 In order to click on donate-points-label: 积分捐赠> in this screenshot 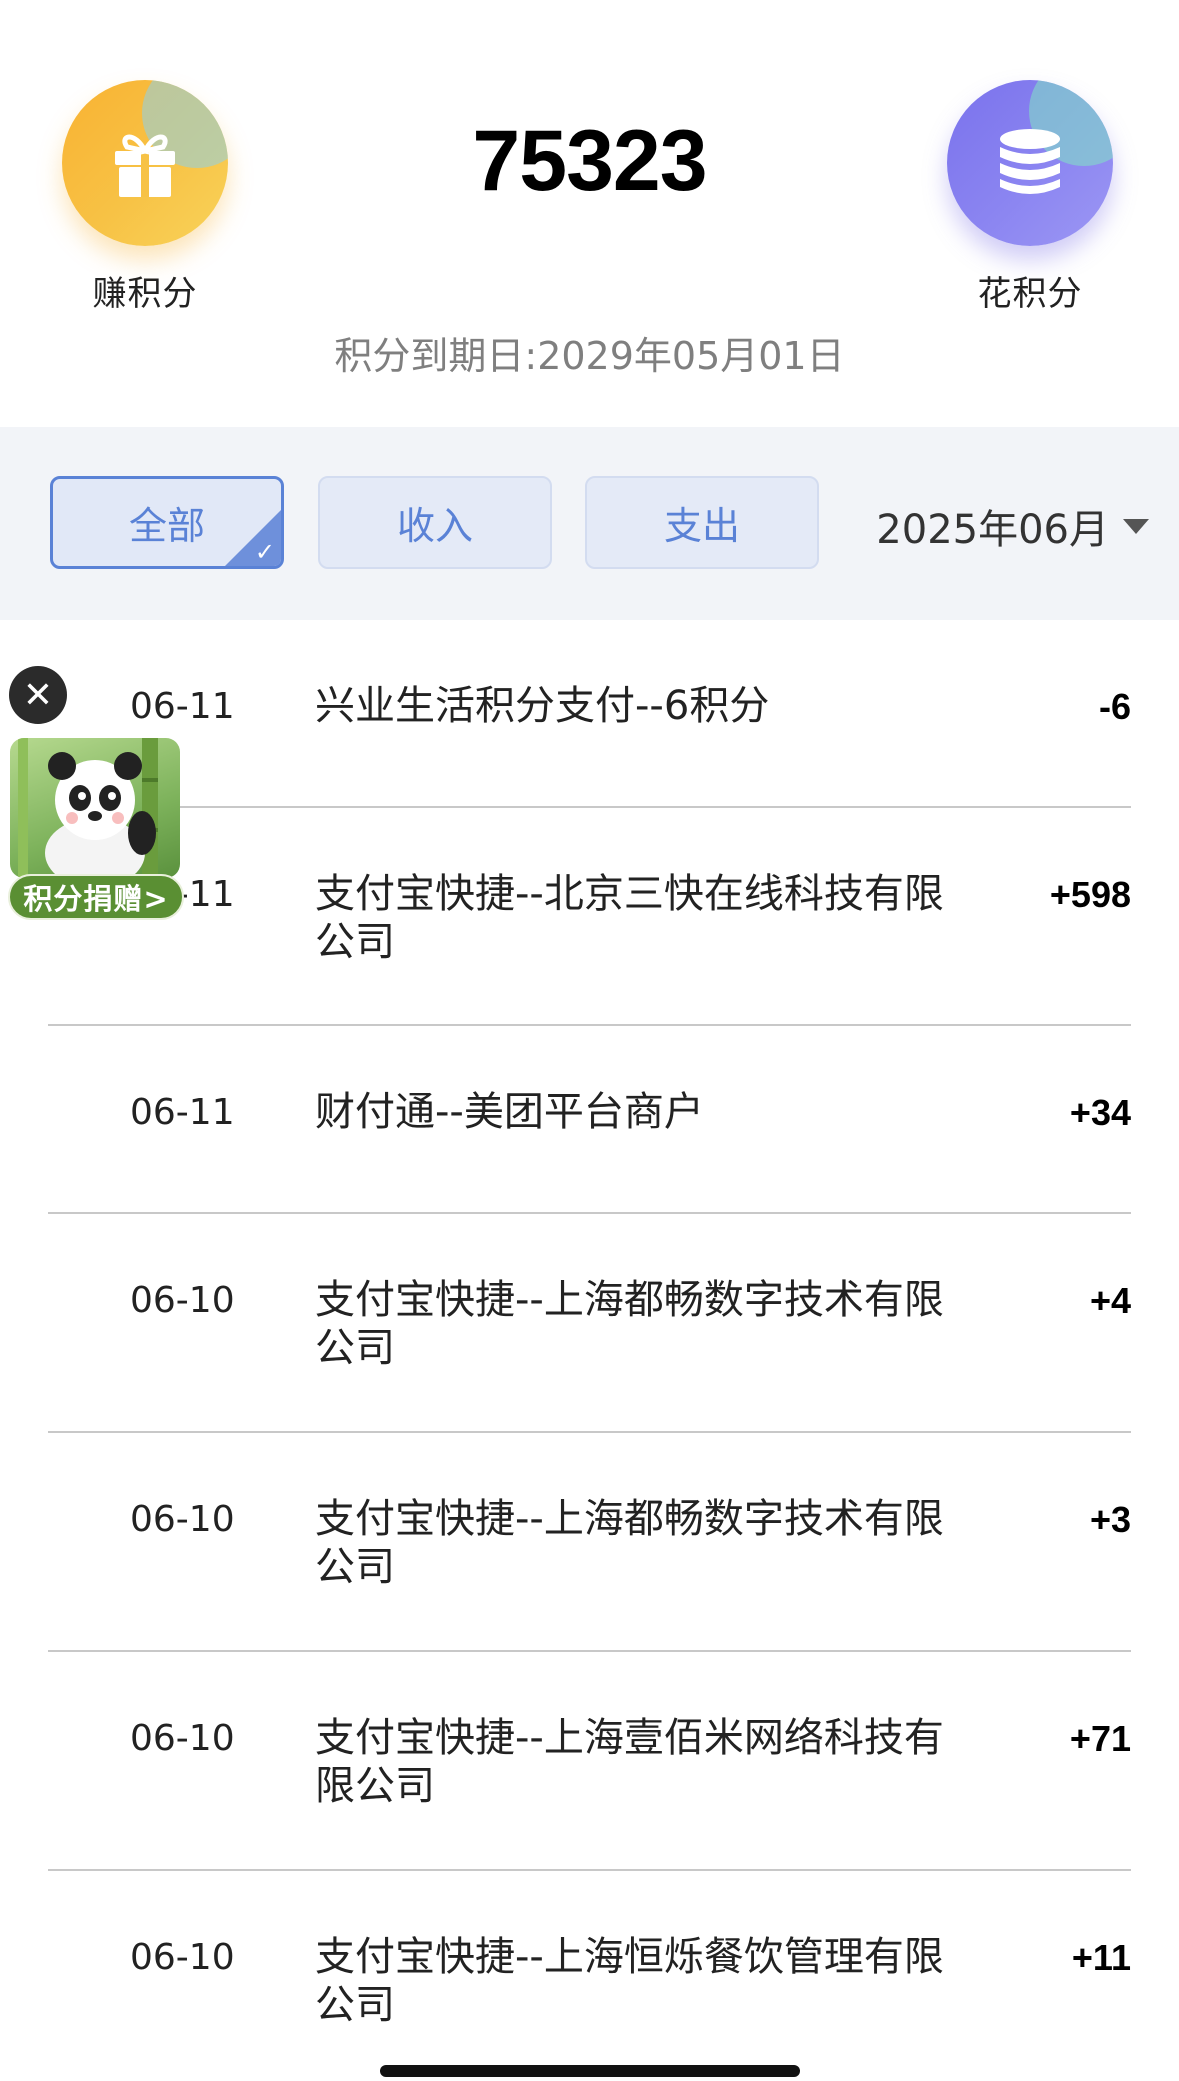, I will do `click(96, 897)`.